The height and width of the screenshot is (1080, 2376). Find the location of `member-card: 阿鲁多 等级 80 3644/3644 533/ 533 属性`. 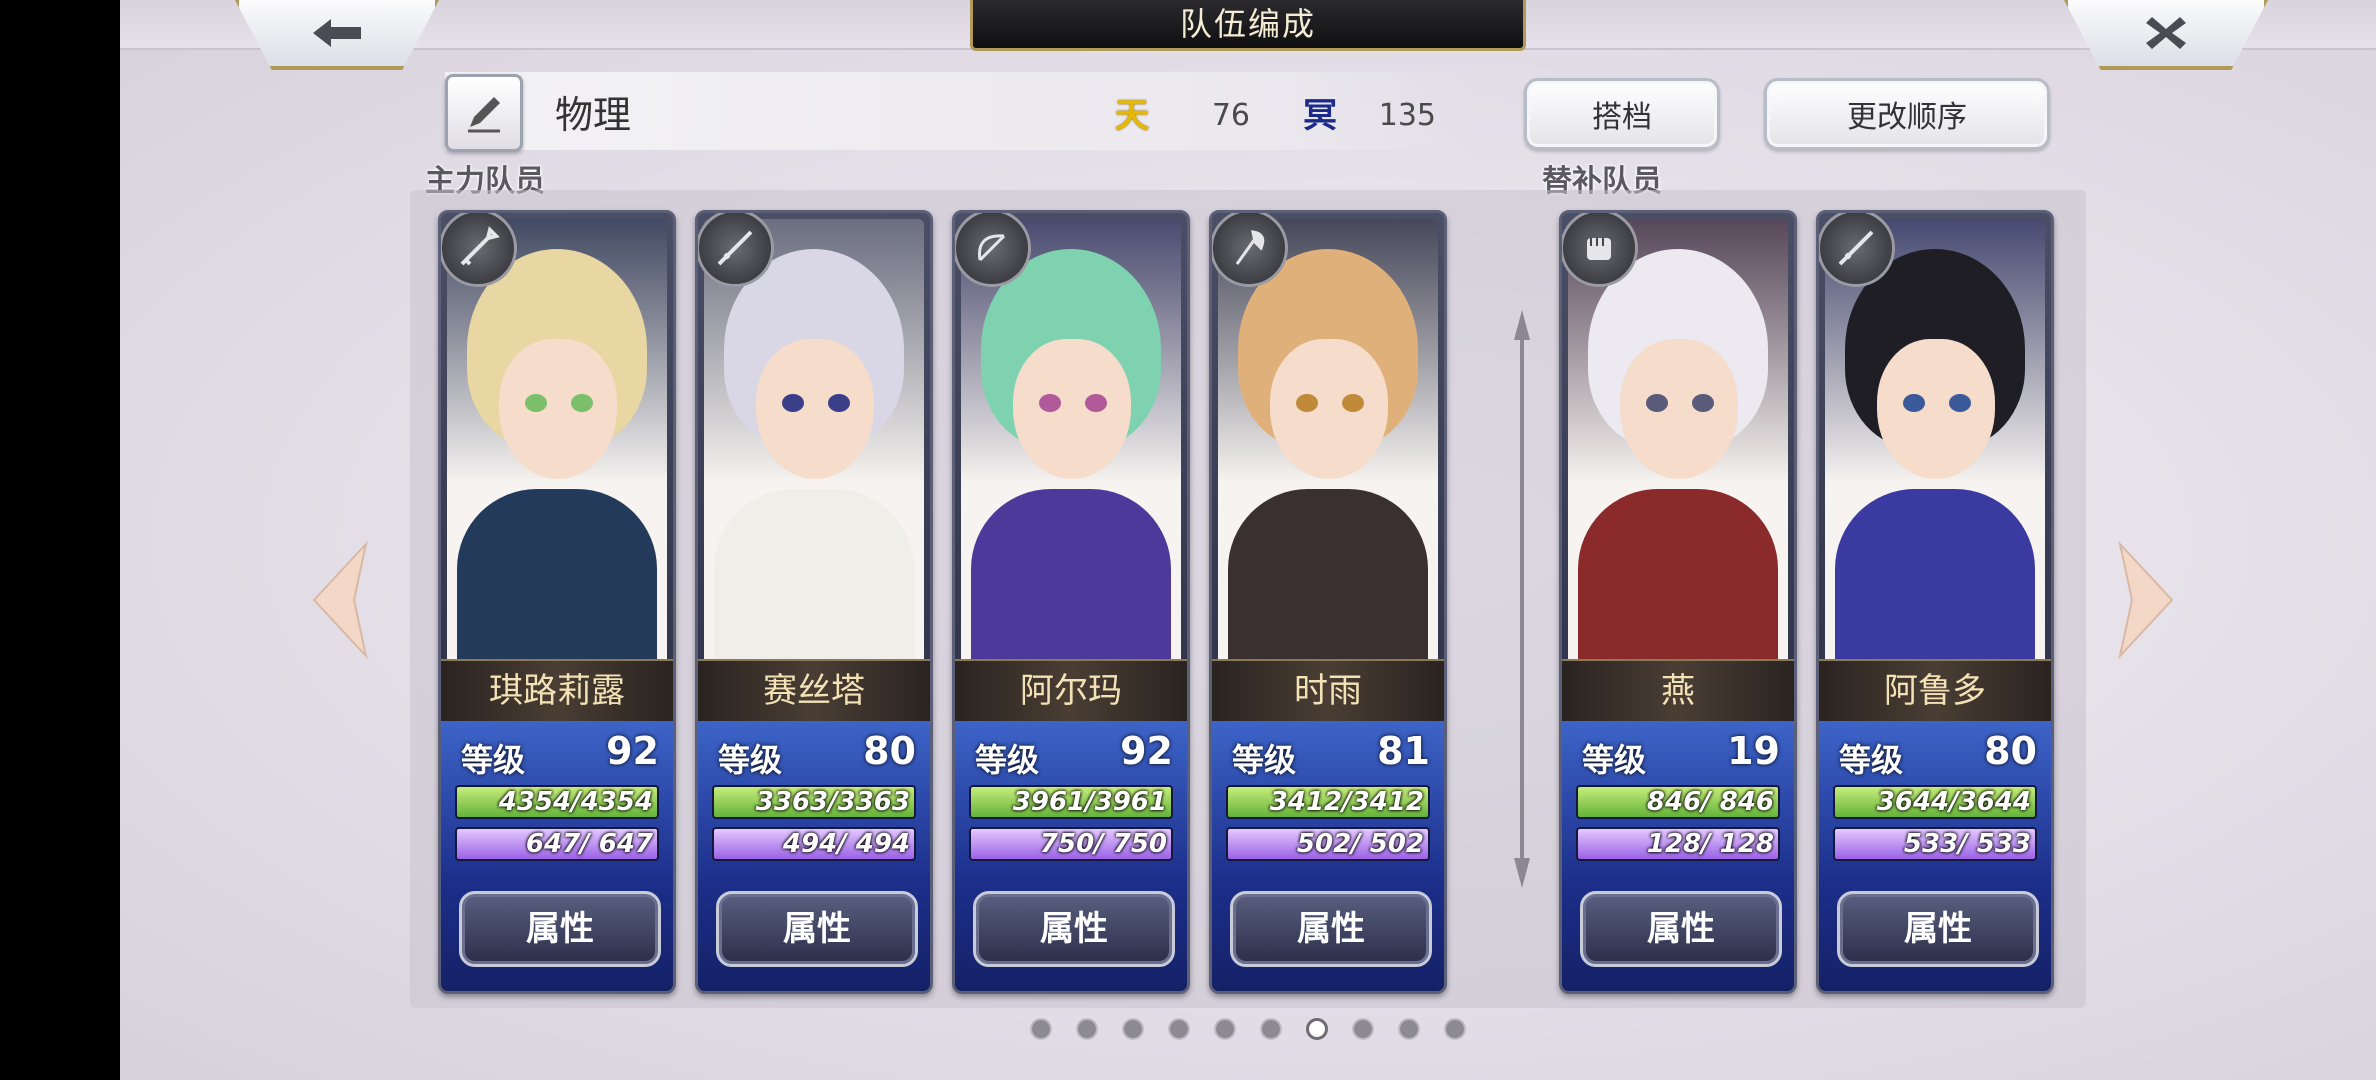

member-card: 阿鲁多 等级 80 3644/3644 533/ 533 属性 is located at coordinates (1935, 602).